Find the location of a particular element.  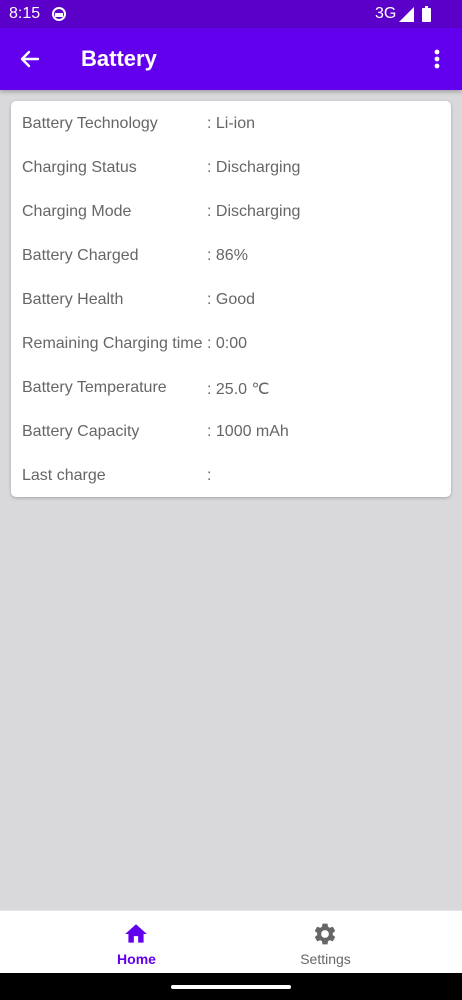

info-label: Battery Technology is located at coordinates (90, 123).